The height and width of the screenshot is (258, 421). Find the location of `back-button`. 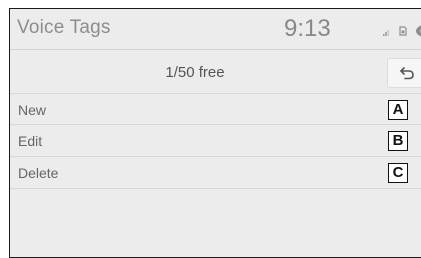

back-button is located at coordinates (404, 73).